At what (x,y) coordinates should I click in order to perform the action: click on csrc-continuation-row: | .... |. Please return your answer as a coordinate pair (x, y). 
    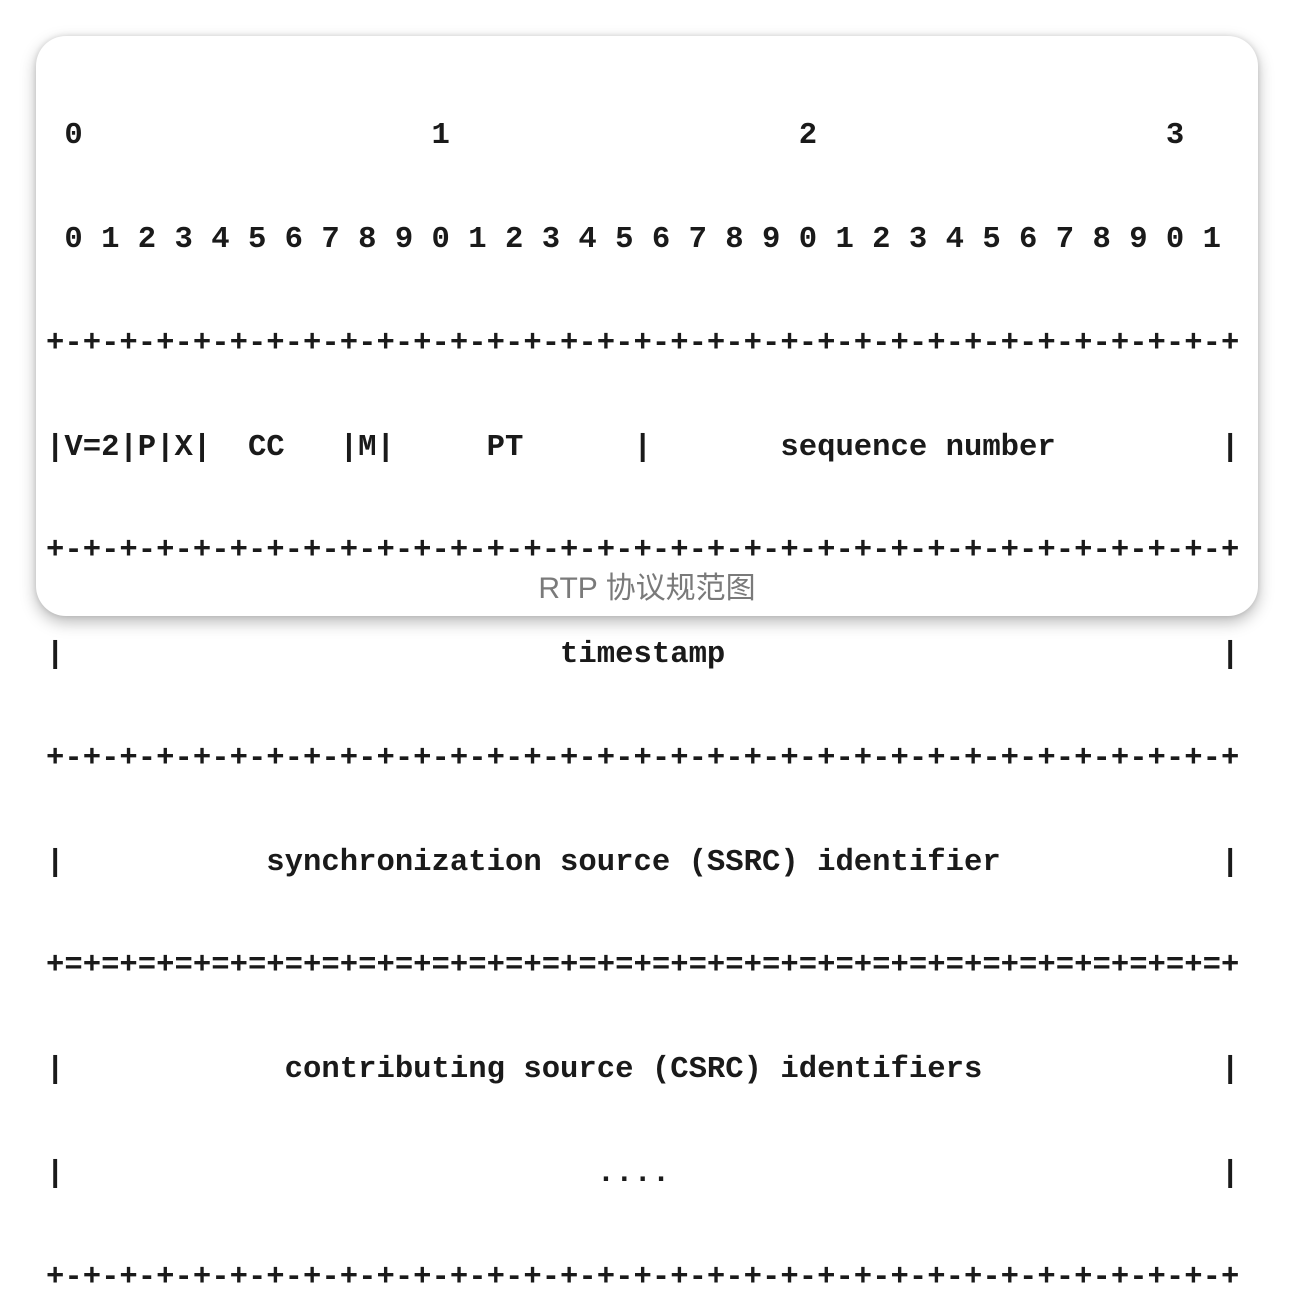
    Looking at the image, I should click on (643, 1174).